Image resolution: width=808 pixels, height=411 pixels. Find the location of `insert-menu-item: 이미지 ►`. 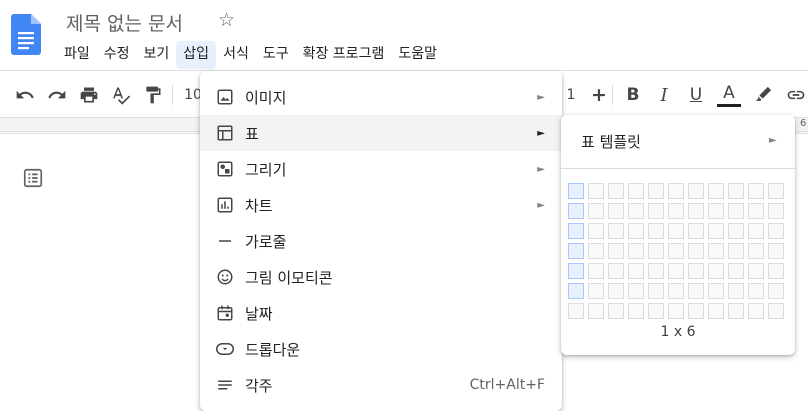

insert-menu-item: 이미지 ► is located at coordinates (381, 97).